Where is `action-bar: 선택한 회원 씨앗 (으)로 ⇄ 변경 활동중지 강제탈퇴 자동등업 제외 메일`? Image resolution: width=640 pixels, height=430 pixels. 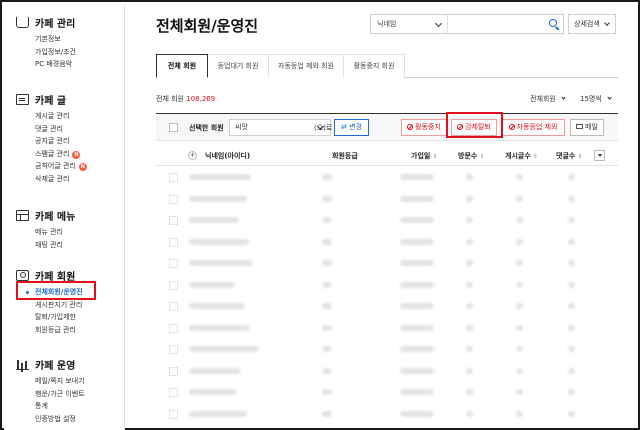 action-bar: 선택한 회원 씨앗 (으)로 ⇄ 변경 활동중지 강제탈퇴 자동등업 제외 메일 is located at coordinates (387, 127).